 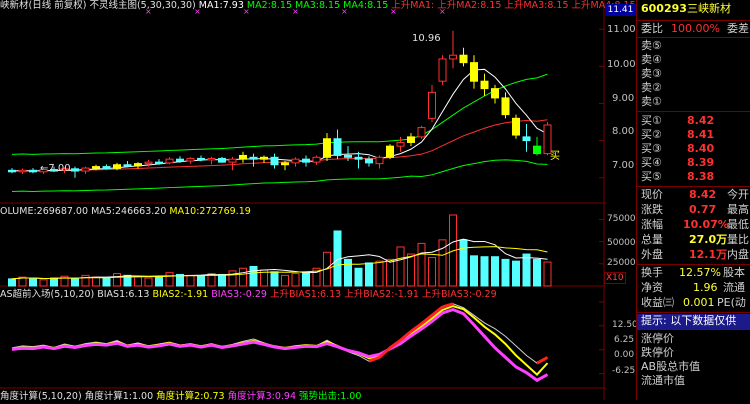 I want to click on indicator-name: 不灵线主图(5,30,30,30), so click(x=142, y=5).